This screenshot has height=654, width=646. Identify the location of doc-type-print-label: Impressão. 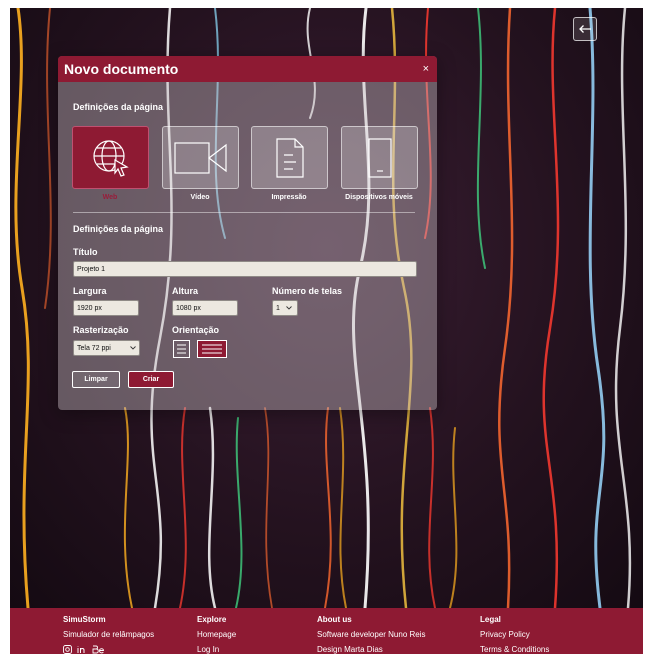
(289, 197).